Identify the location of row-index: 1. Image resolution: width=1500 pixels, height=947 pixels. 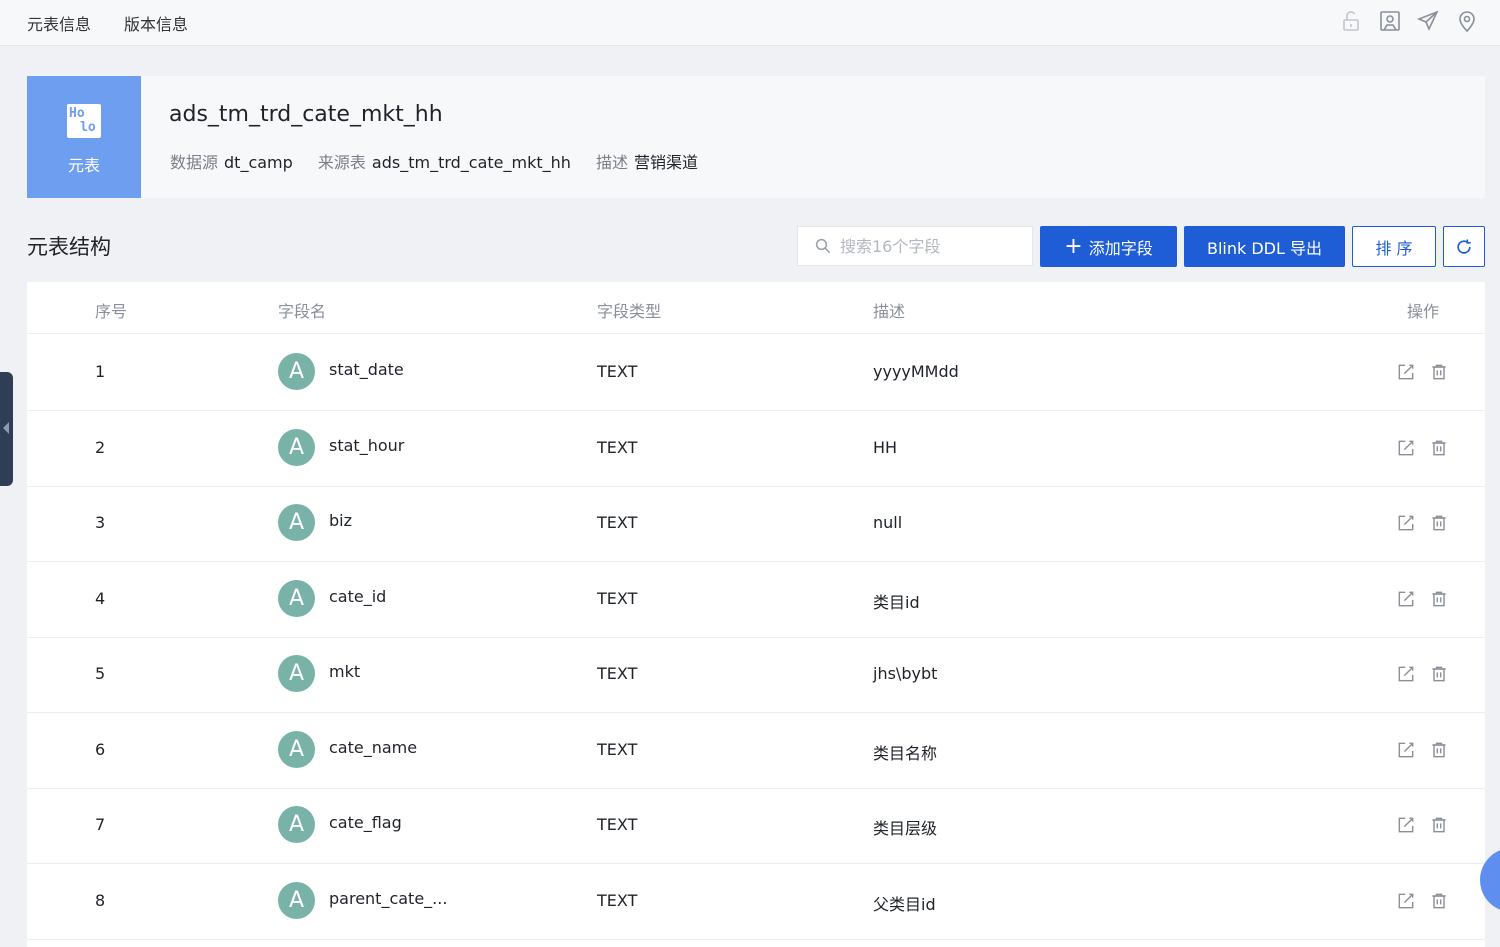
(100, 371).